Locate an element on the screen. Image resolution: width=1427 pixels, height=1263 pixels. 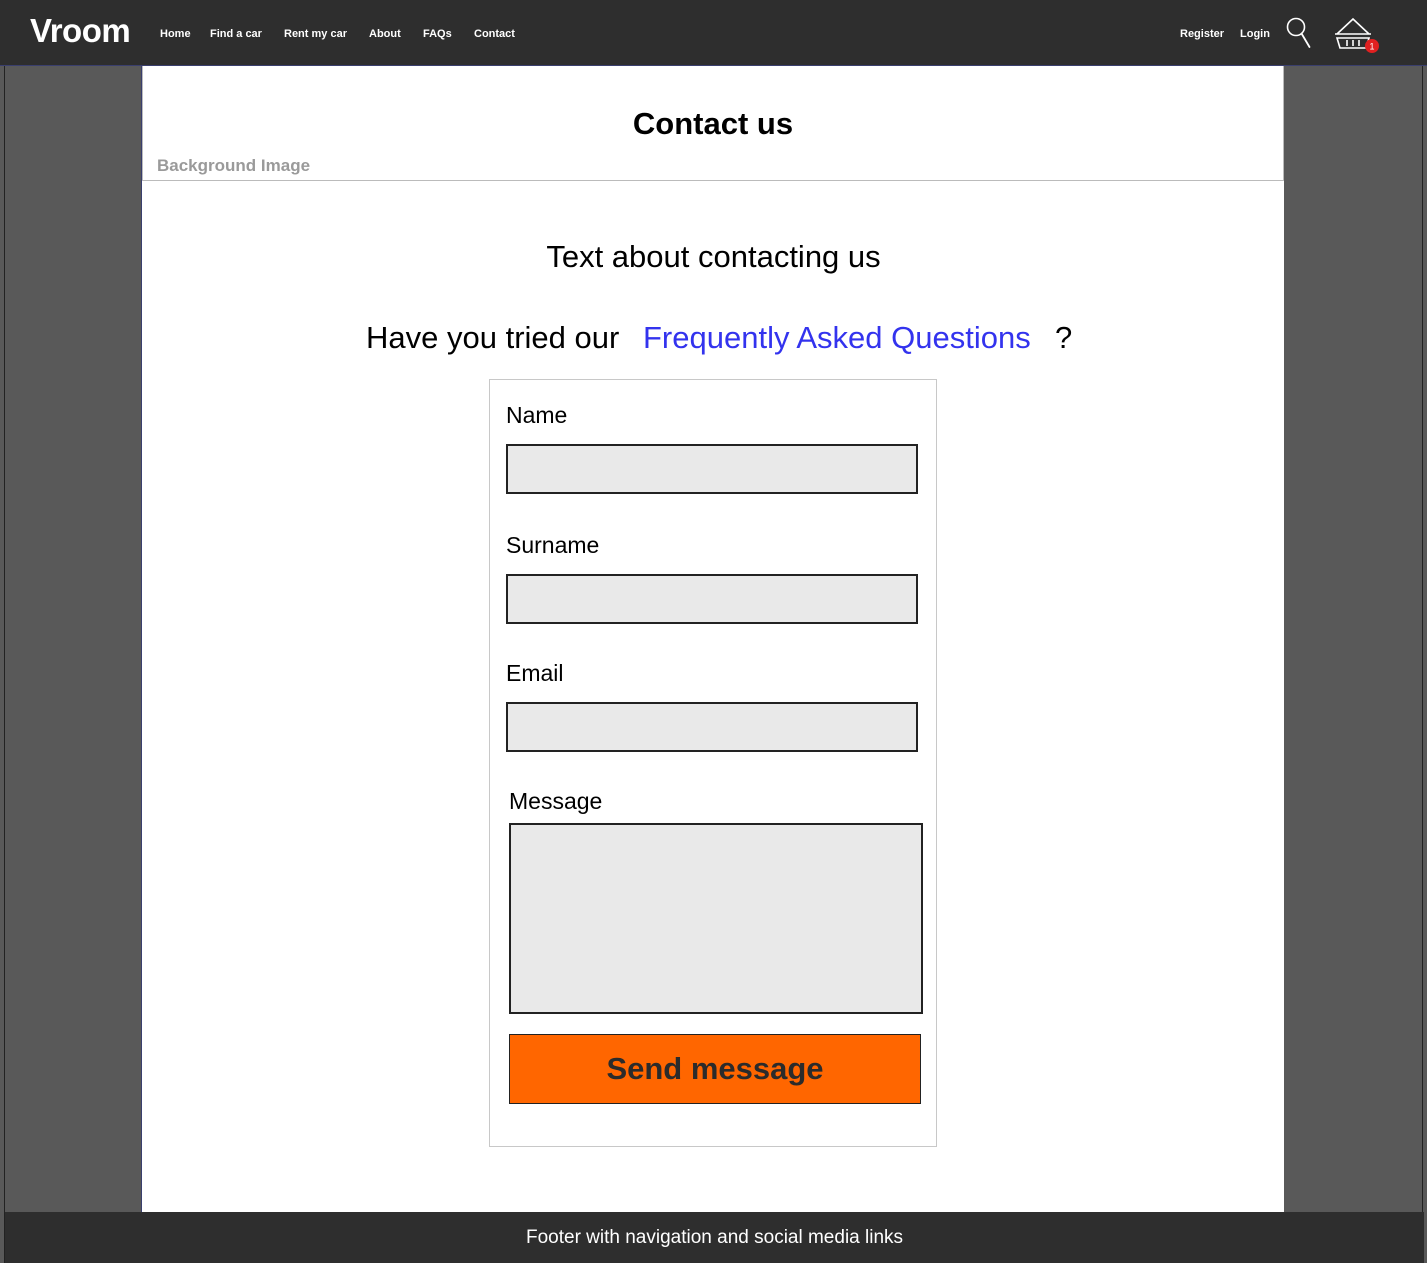
nav-home: Home is located at coordinates (175, 34).